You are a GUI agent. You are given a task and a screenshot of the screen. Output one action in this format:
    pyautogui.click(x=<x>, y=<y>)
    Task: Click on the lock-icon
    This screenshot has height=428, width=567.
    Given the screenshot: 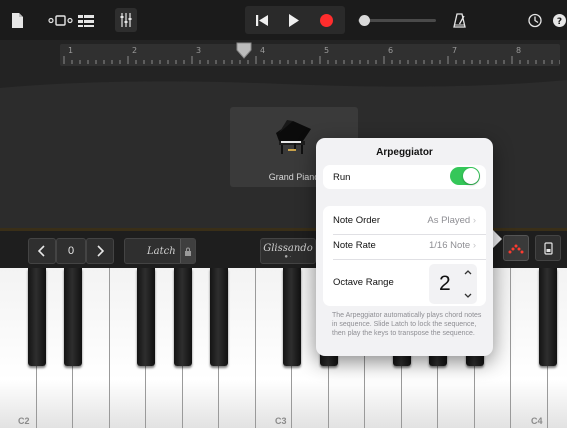 What is the action you would take?
    pyautogui.click(x=188, y=251)
    